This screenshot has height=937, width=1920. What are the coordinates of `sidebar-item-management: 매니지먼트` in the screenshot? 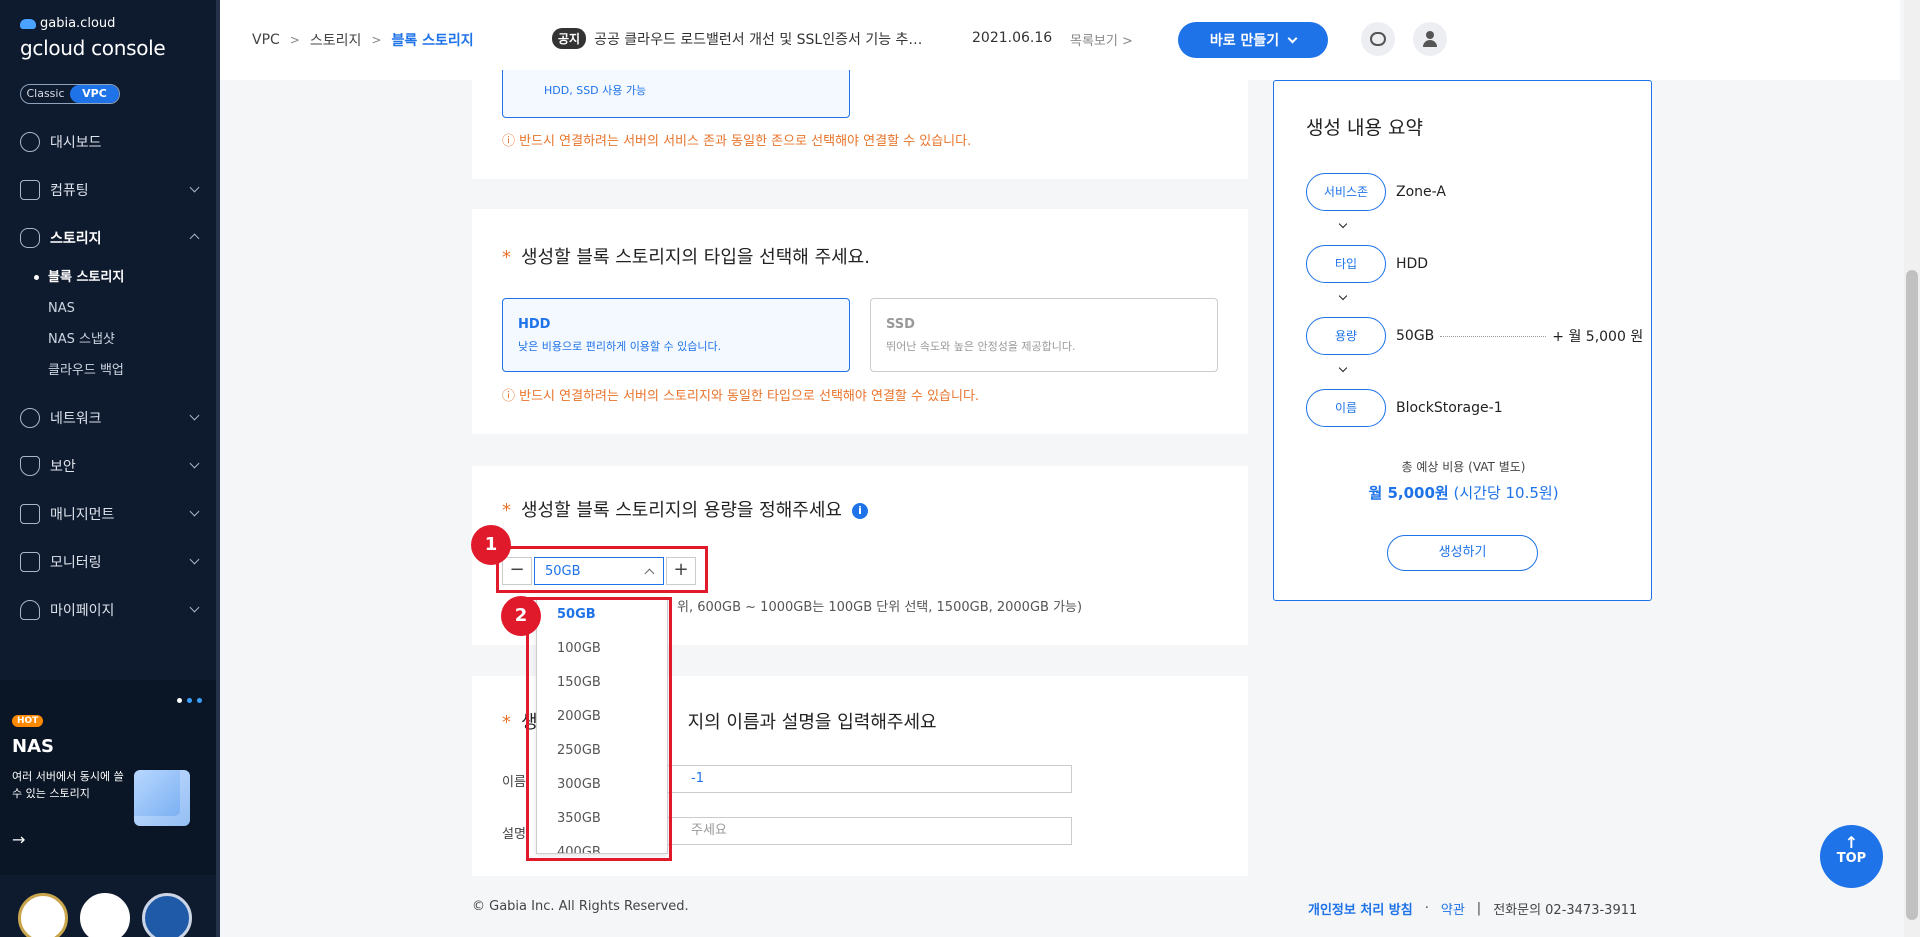 It's located at (110, 514).